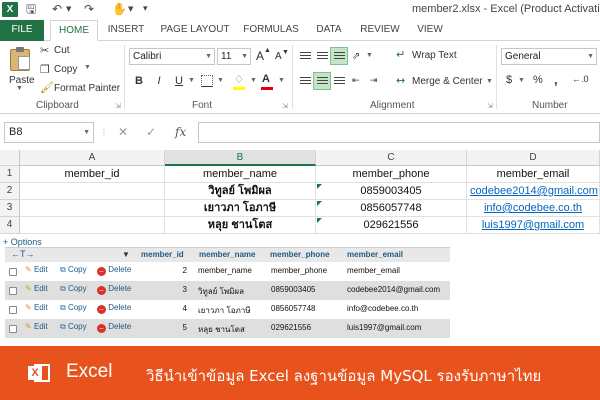 The width and height of the screenshot is (600, 400). Describe the element at coordinates (240, 174) in the screenshot. I see `cell-b1: member_name` at that location.